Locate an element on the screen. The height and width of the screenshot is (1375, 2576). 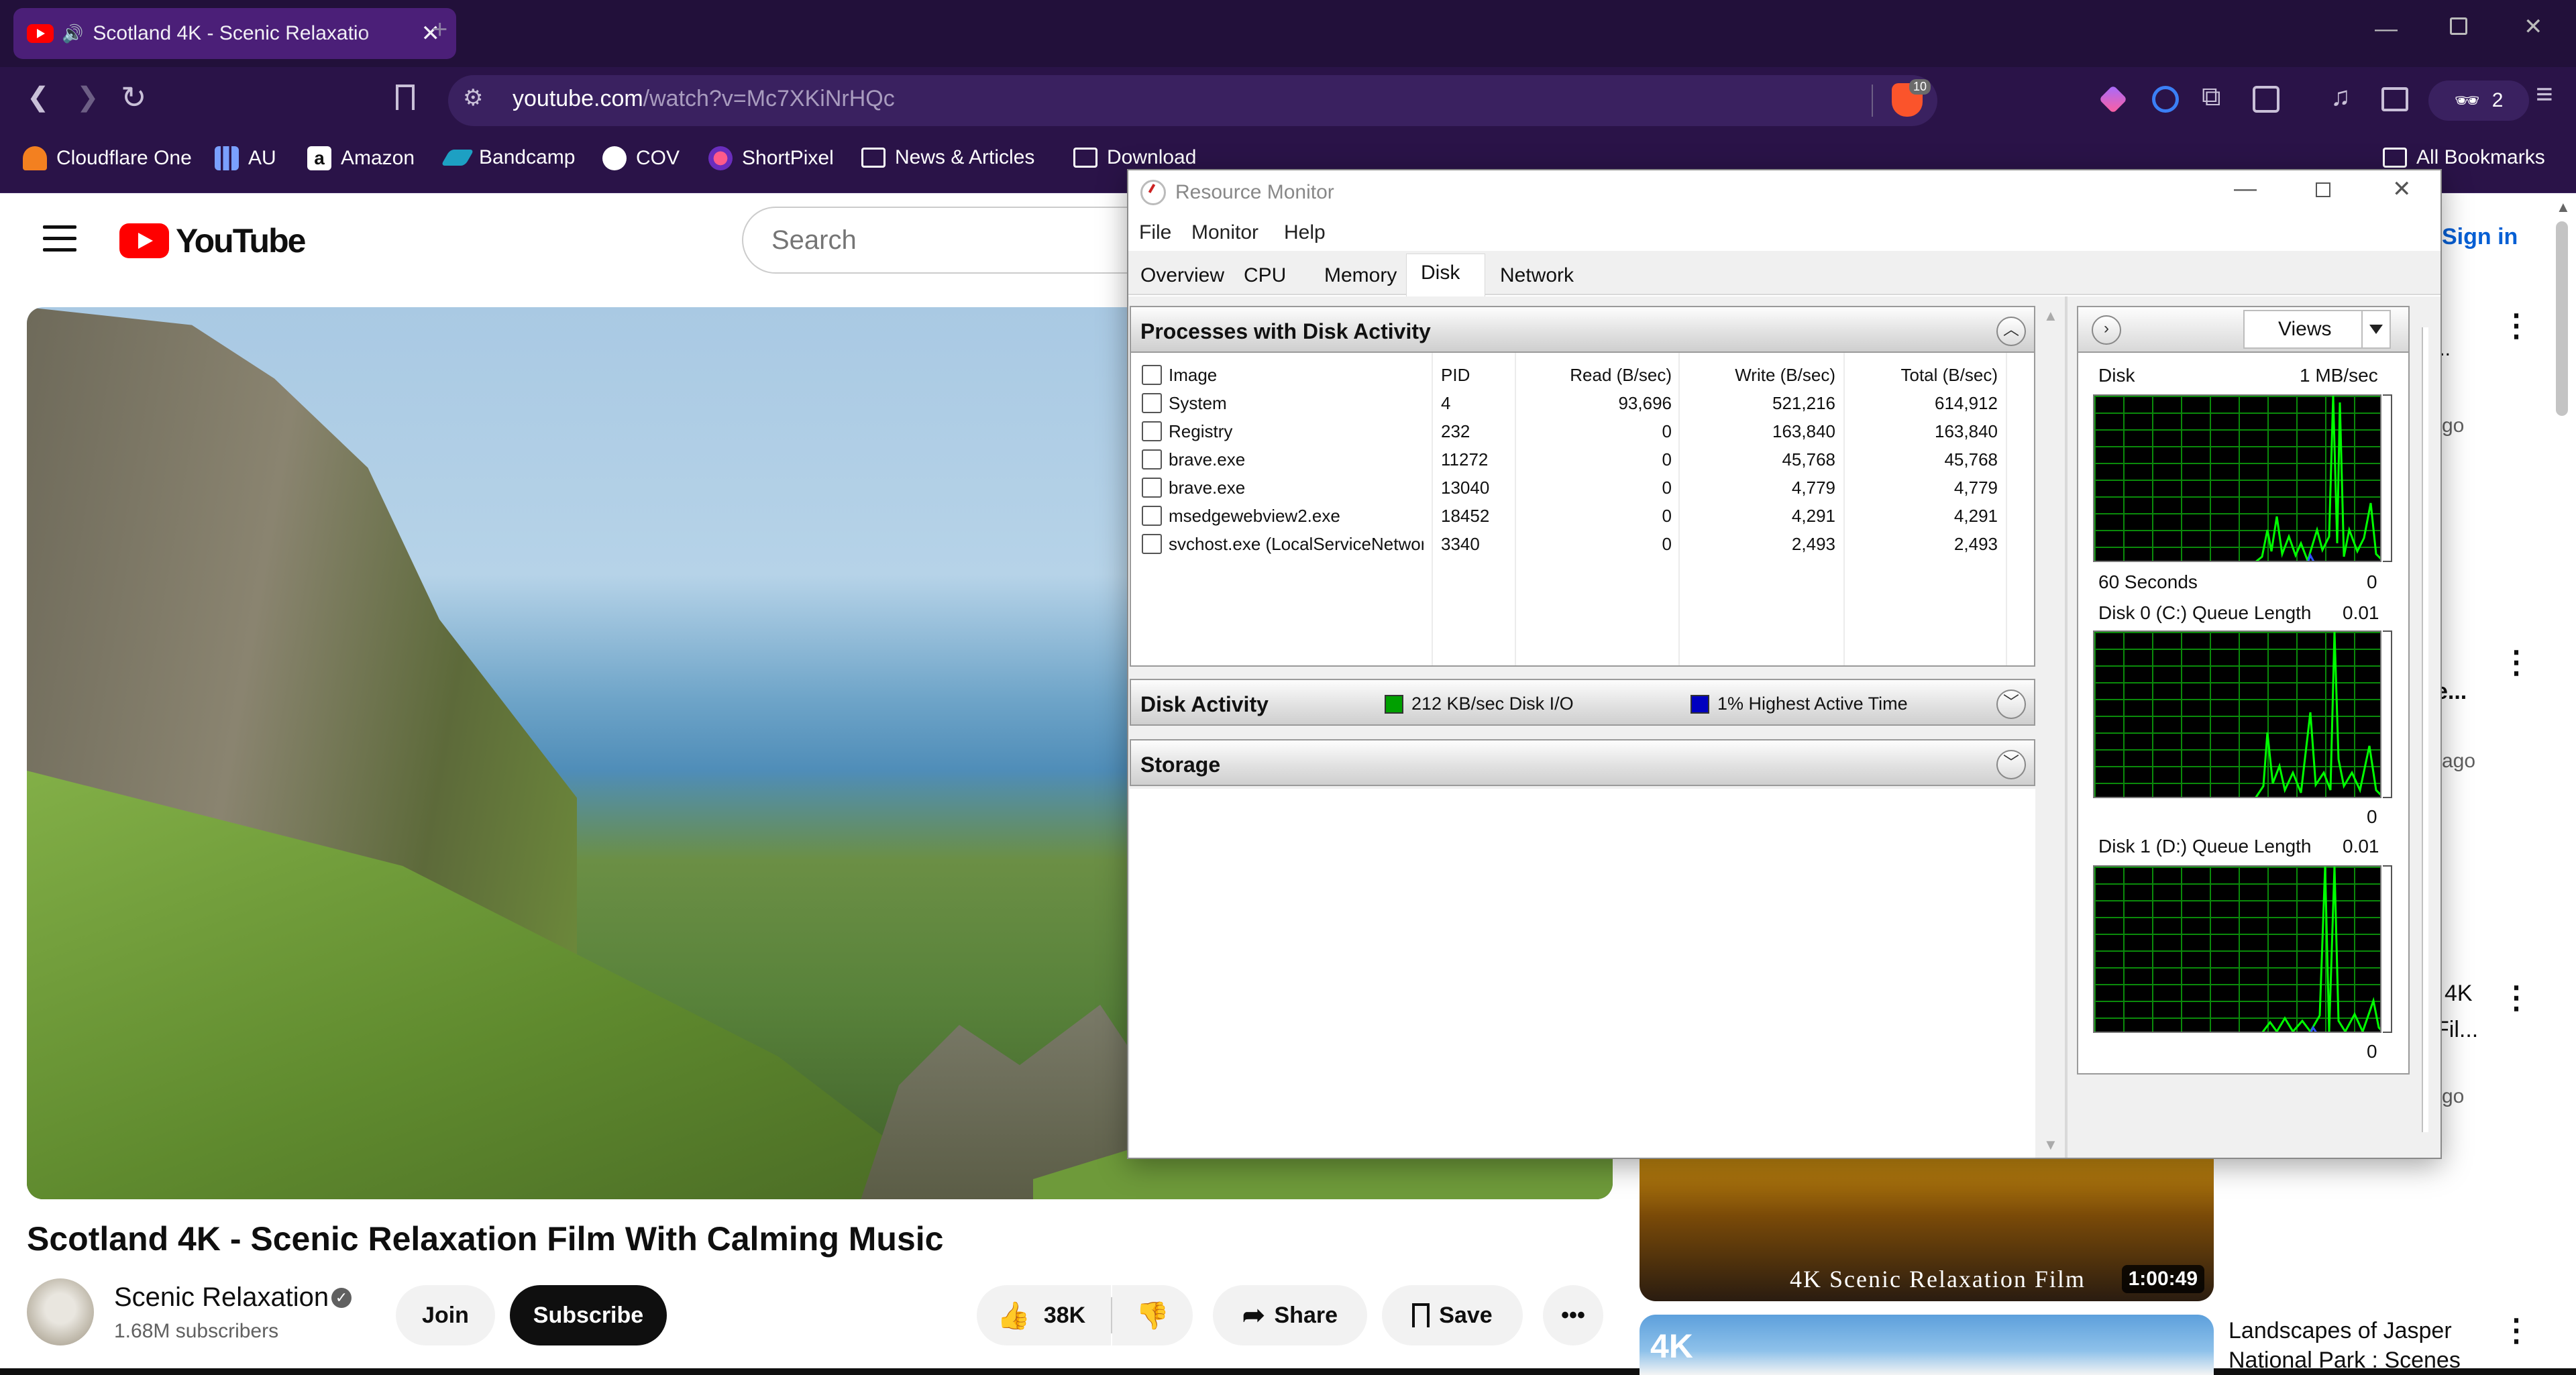
reader-mode-icon is located at coordinates (2266, 99).